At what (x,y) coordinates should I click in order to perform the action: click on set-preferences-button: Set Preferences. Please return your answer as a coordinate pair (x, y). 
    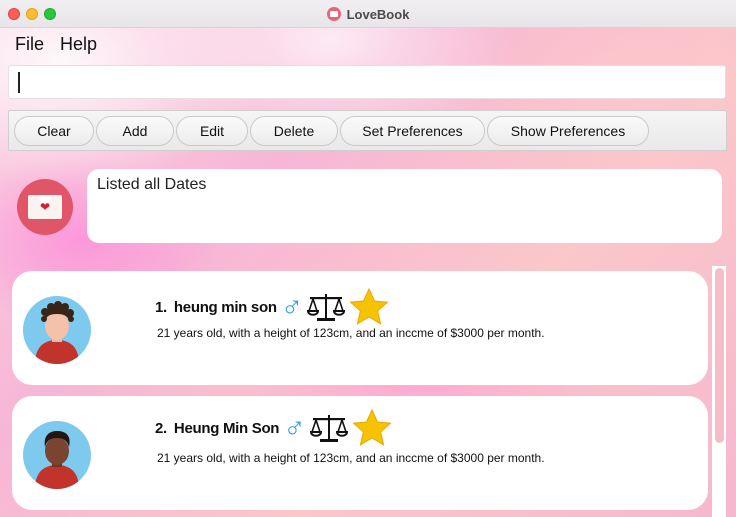
    Looking at the image, I should click on (412, 130).